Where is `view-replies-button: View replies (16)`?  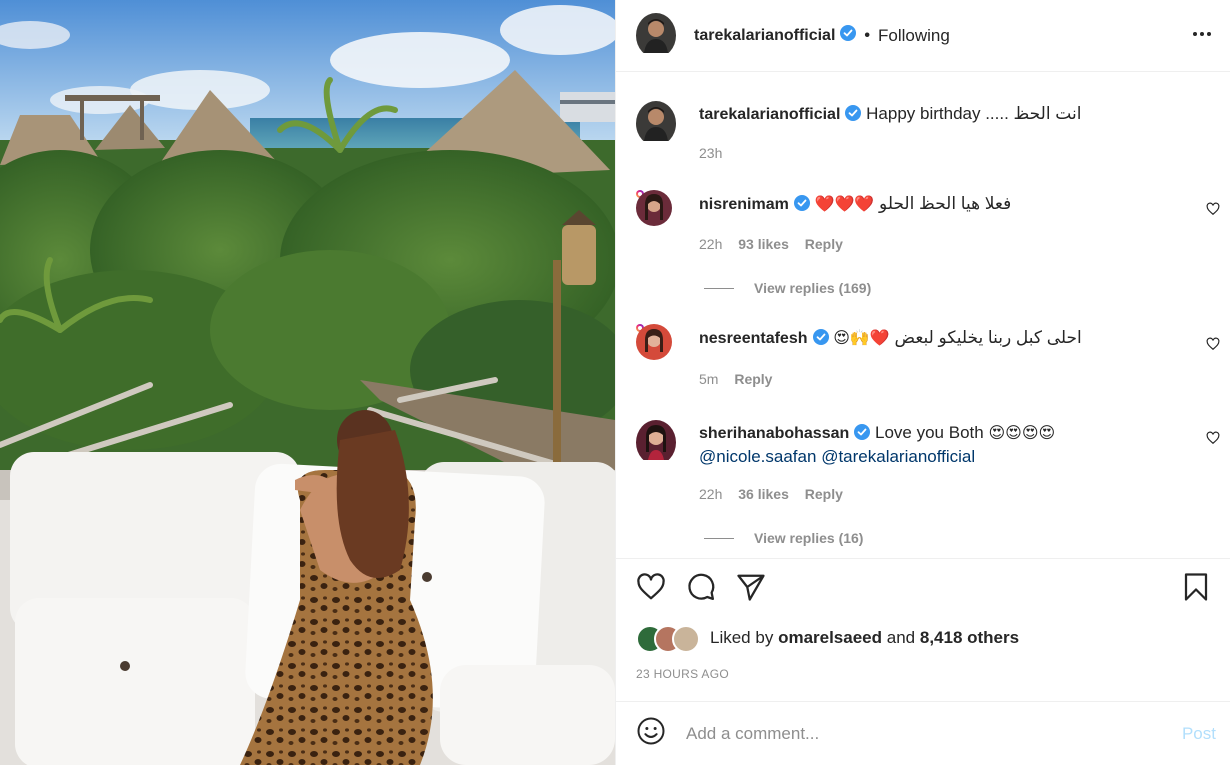
view-replies-button: View replies (16) is located at coordinates (783, 538).